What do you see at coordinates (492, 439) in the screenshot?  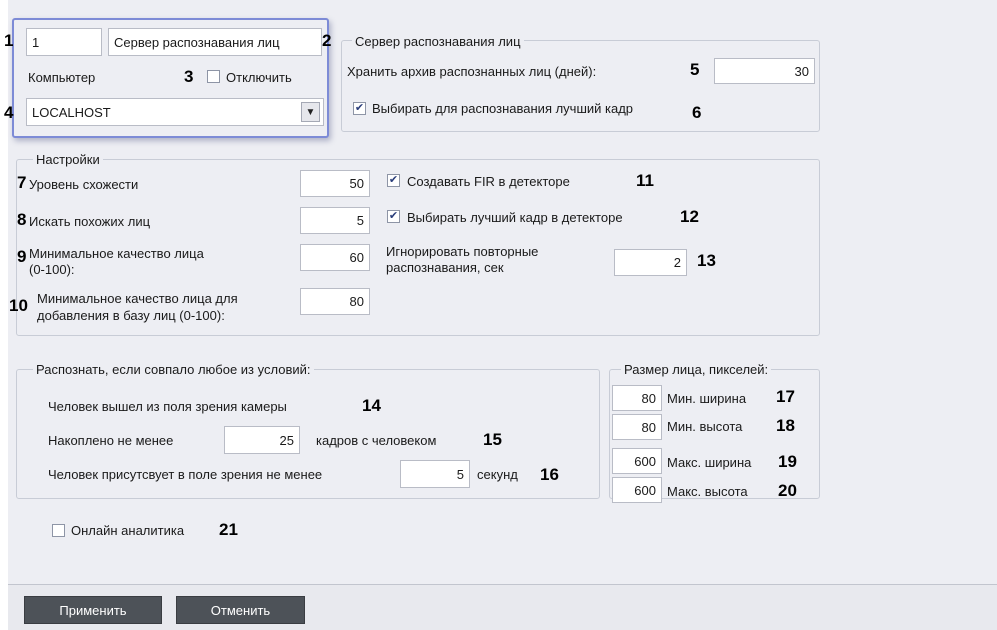 I see `callout-15: 15` at bounding box center [492, 439].